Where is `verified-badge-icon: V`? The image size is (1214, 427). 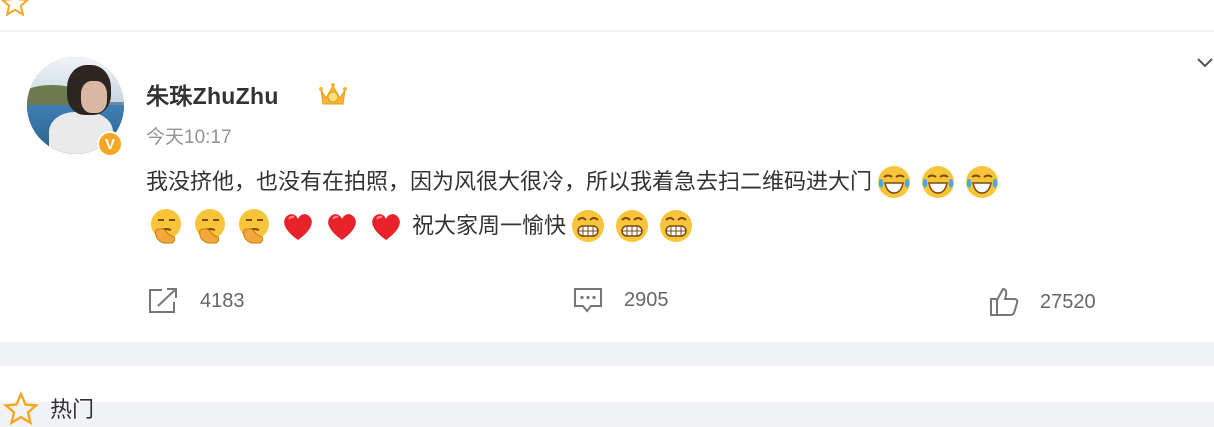
verified-badge-icon: V is located at coordinates (110, 144).